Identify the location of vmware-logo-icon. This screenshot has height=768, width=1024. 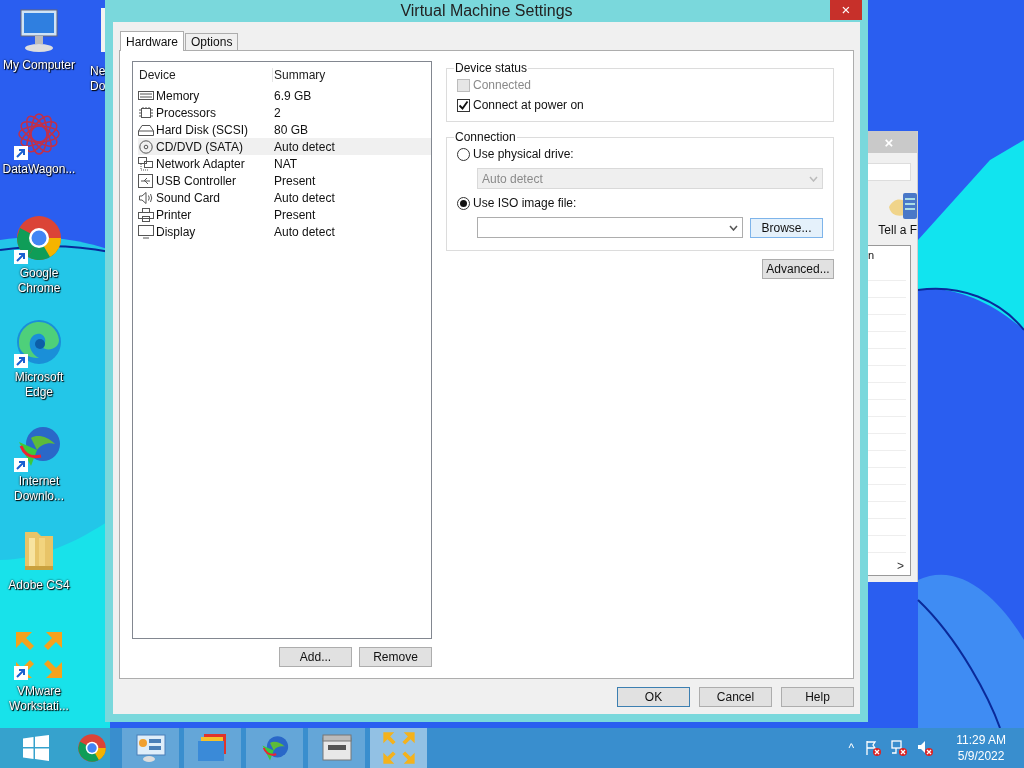
(398, 748).